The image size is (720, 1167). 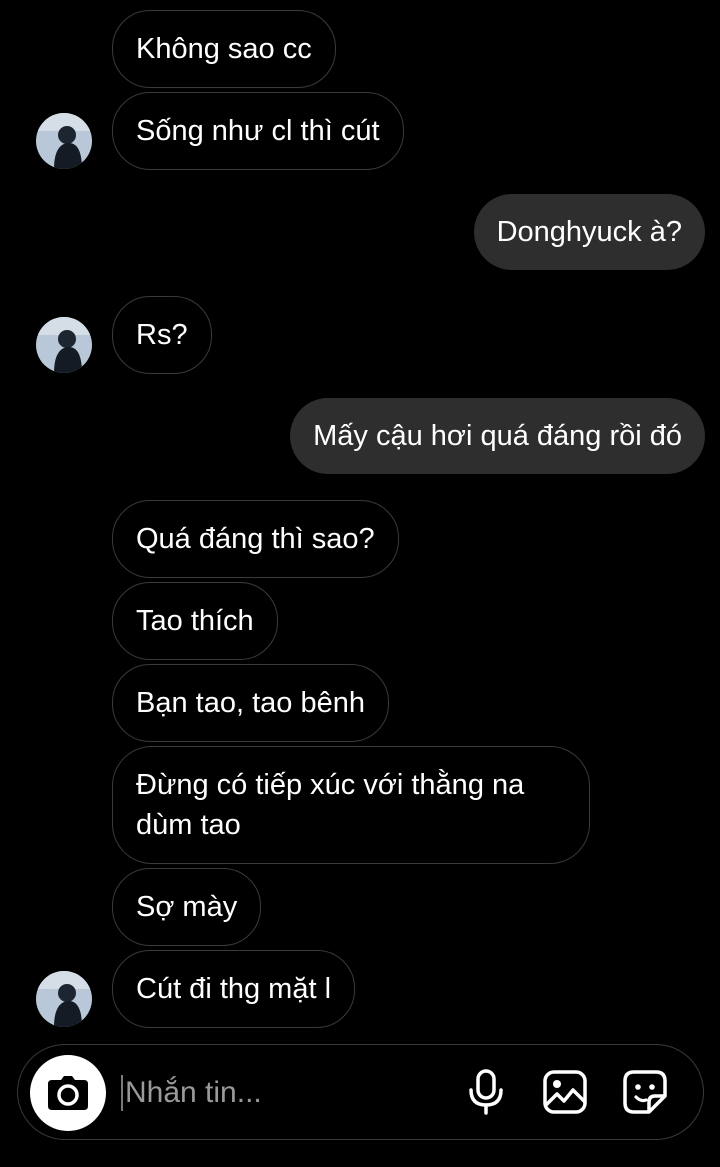 I want to click on gallery-button, so click(x=565, y=1092).